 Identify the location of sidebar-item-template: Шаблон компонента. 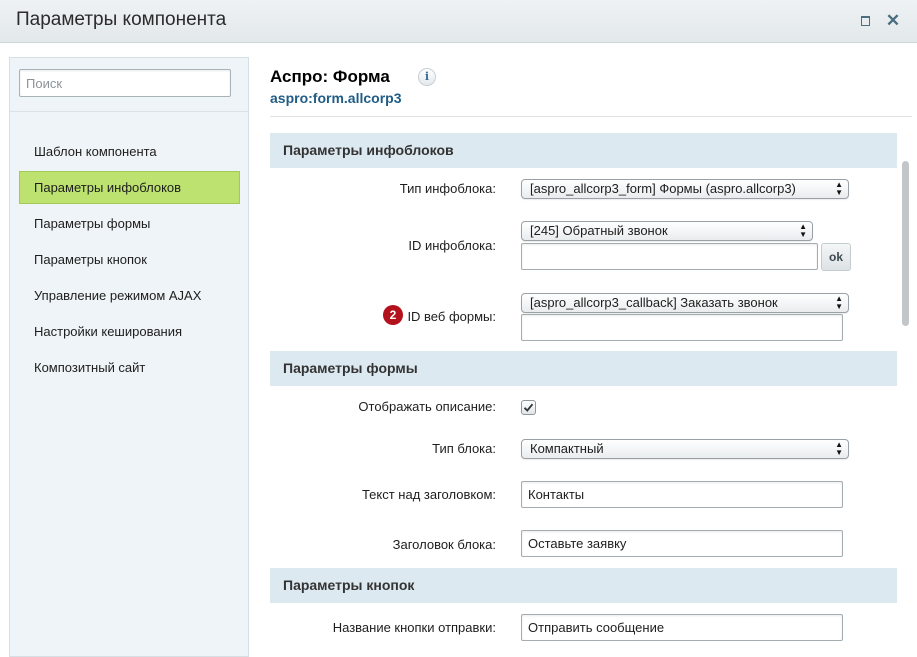
(129, 151).